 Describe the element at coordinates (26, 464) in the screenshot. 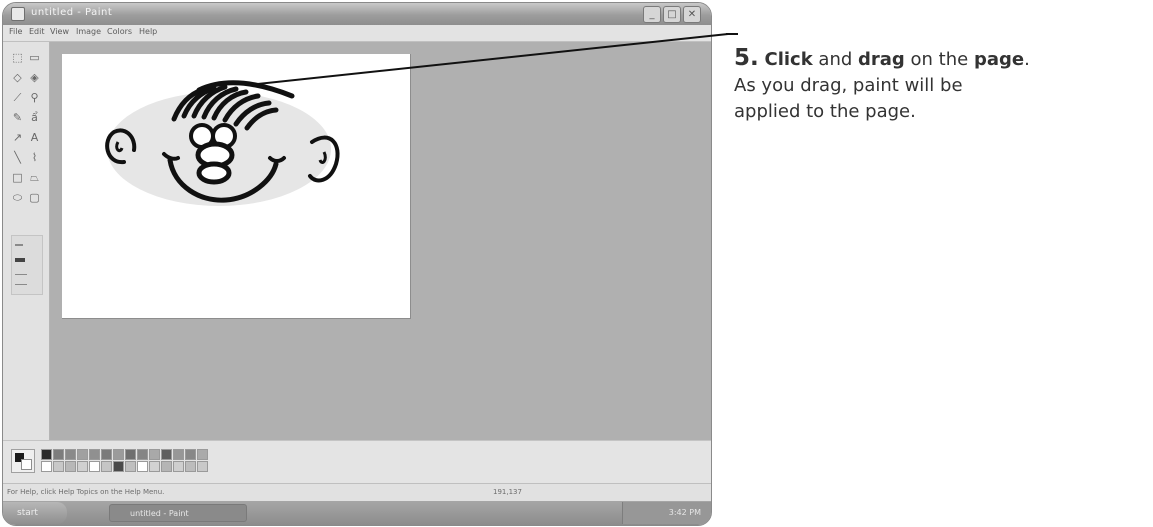

I see `background-color` at that location.